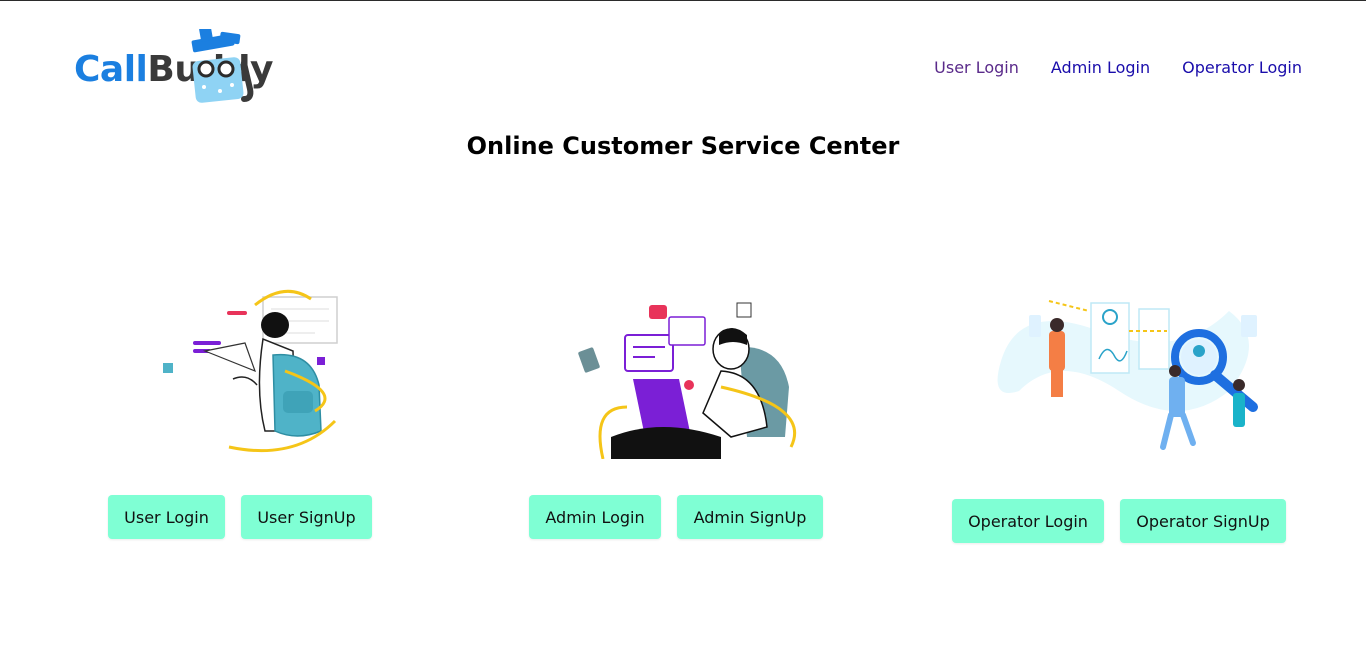 The width and height of the screenshot is (1366, 653). I want to click on shopping-bag-mascot-icon, so click(222, 66).